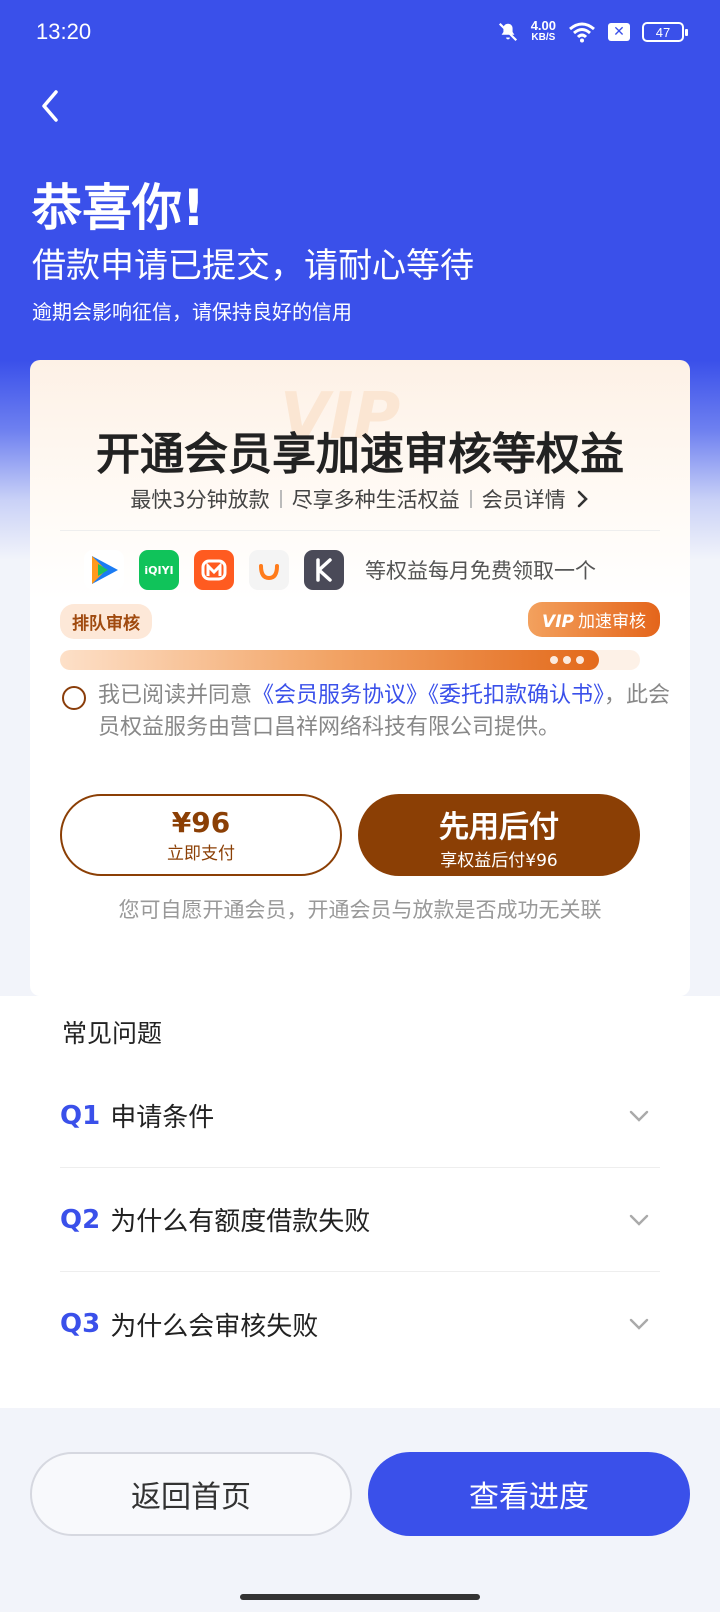  Describe the element at coordinates (612, 622) in the screenshot. I see `fast-review-label: 加速审核` at that location.